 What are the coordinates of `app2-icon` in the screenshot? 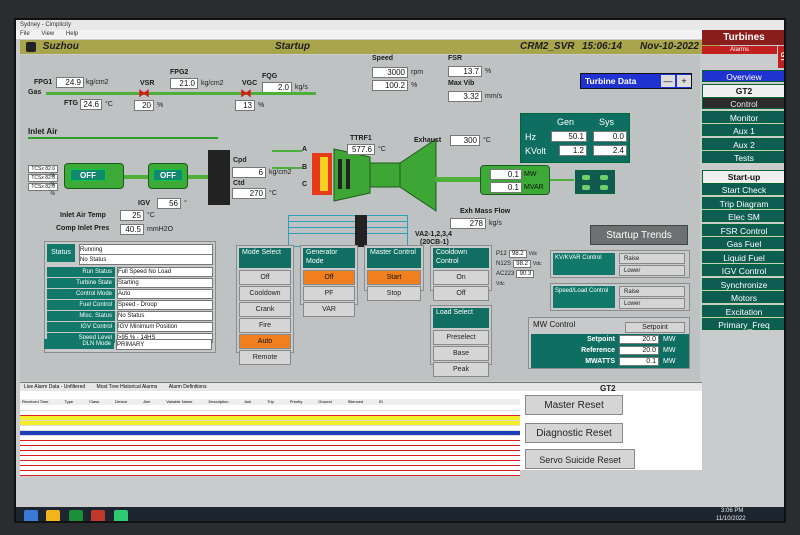 It's located at (120, 515).